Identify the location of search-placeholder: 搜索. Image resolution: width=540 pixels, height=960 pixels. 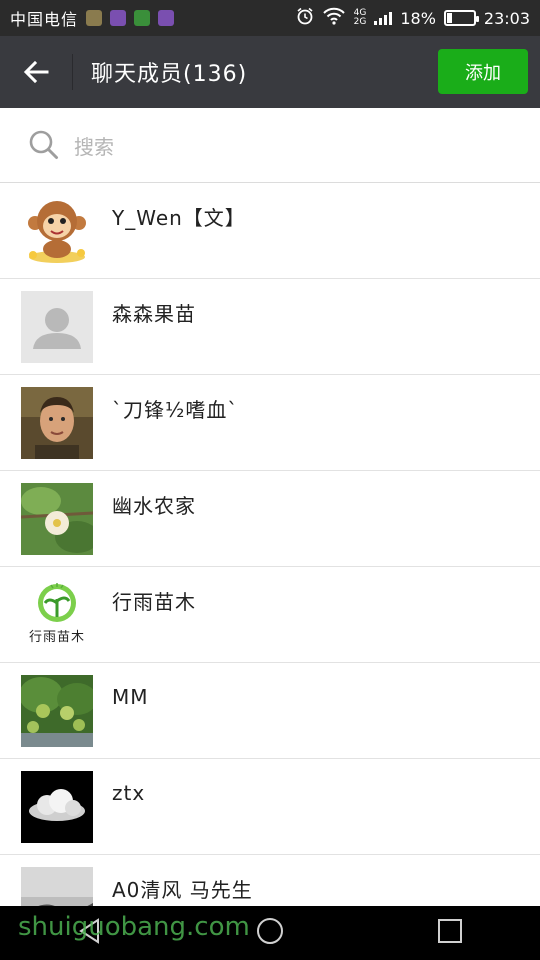
(94, 146).